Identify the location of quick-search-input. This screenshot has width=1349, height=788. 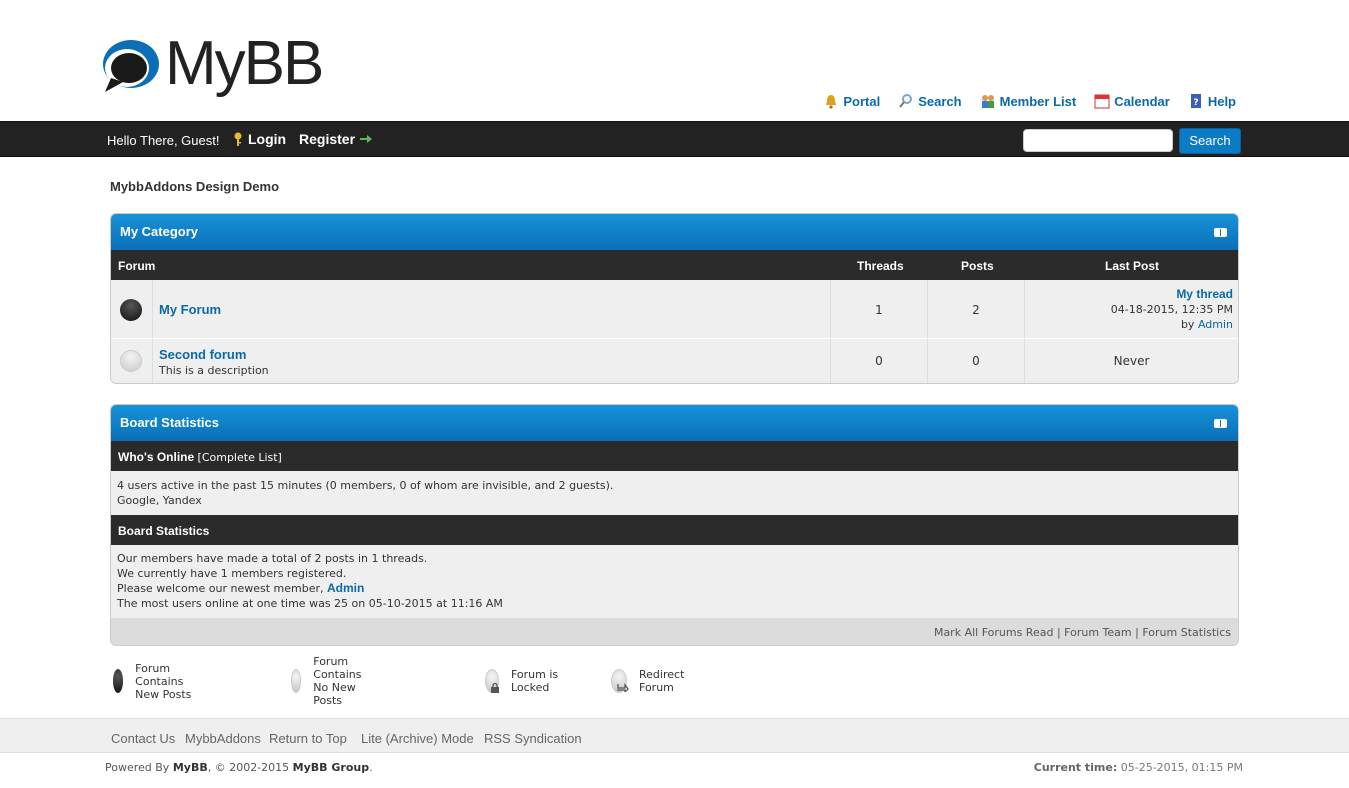
(1098, 140).